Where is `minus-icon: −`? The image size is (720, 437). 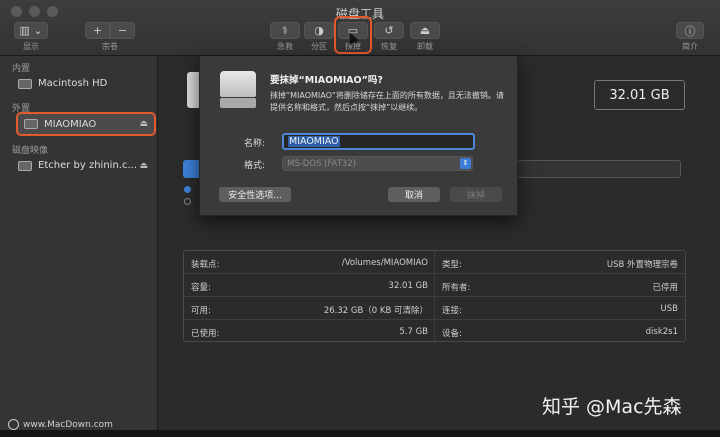 minus-icon: − is located at coordinates (122, 30).